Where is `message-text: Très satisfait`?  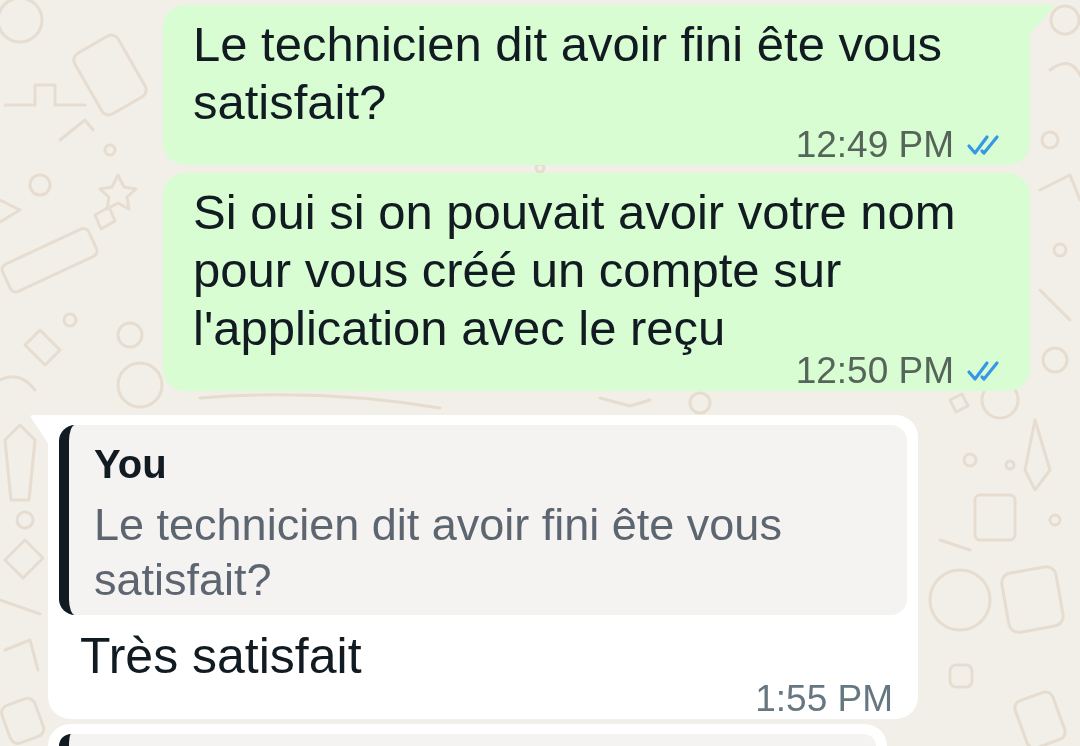
message-text: Très satisfait is located at coordinates (221, 656).